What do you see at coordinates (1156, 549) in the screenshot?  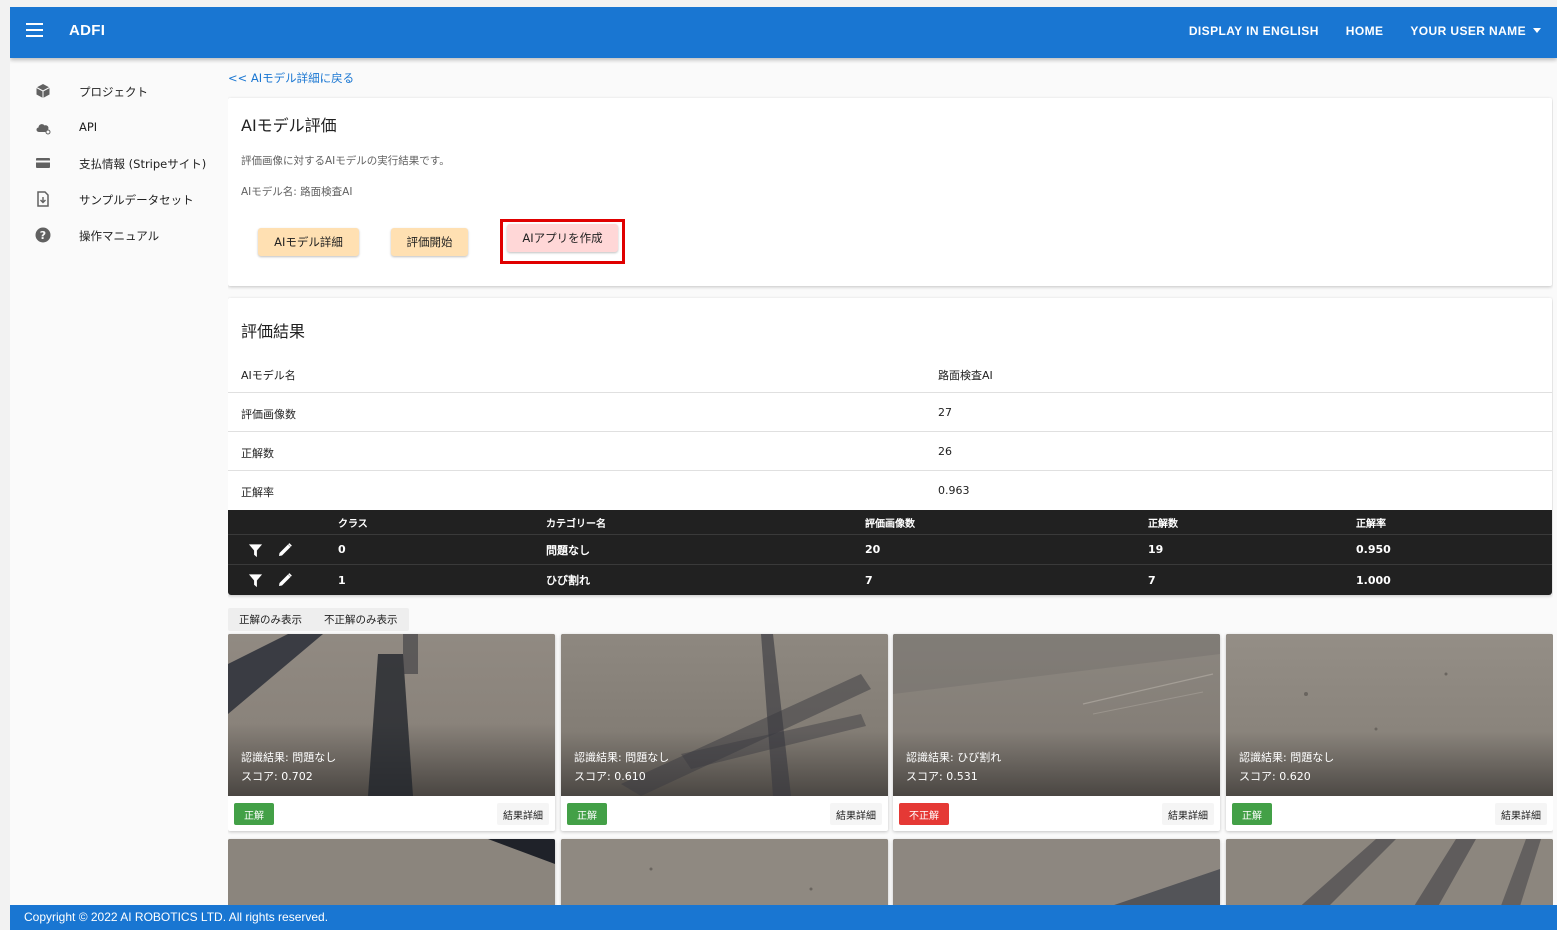 I see `cell-correct-count: 19` at bounding box center [1156, 549].